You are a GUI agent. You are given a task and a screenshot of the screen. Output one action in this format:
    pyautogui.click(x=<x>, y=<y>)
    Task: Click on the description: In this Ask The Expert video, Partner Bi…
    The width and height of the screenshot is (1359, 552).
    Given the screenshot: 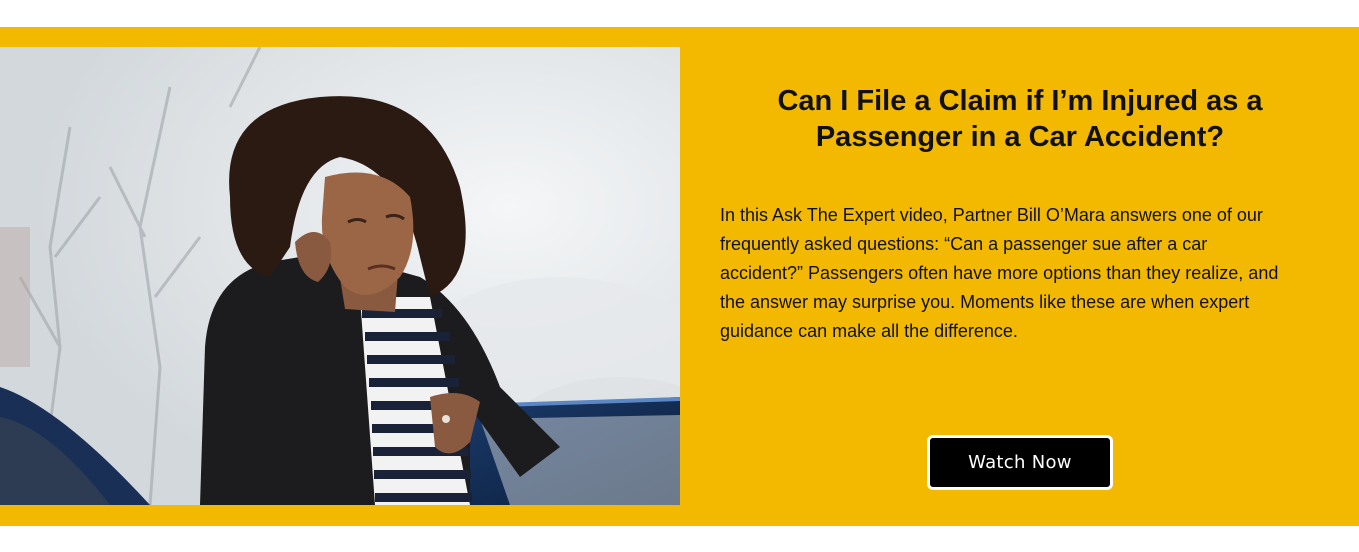 What is the action you would take?
    pyautogui.click(x=999, y=273)
    